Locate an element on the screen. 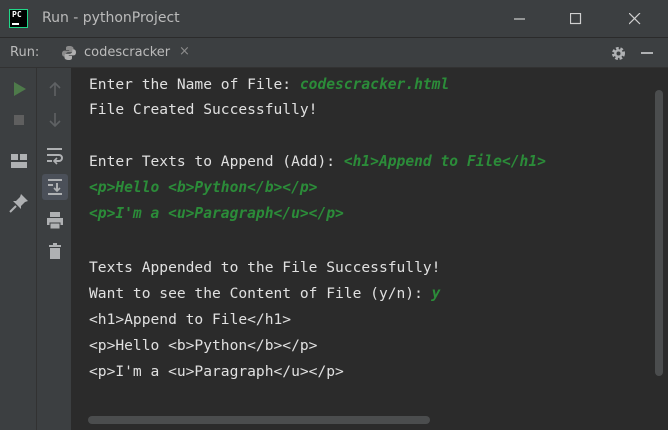 Image resolution: width=668 pixels, height=430 pixels. gear-icon is located at coordinates (618, 55).